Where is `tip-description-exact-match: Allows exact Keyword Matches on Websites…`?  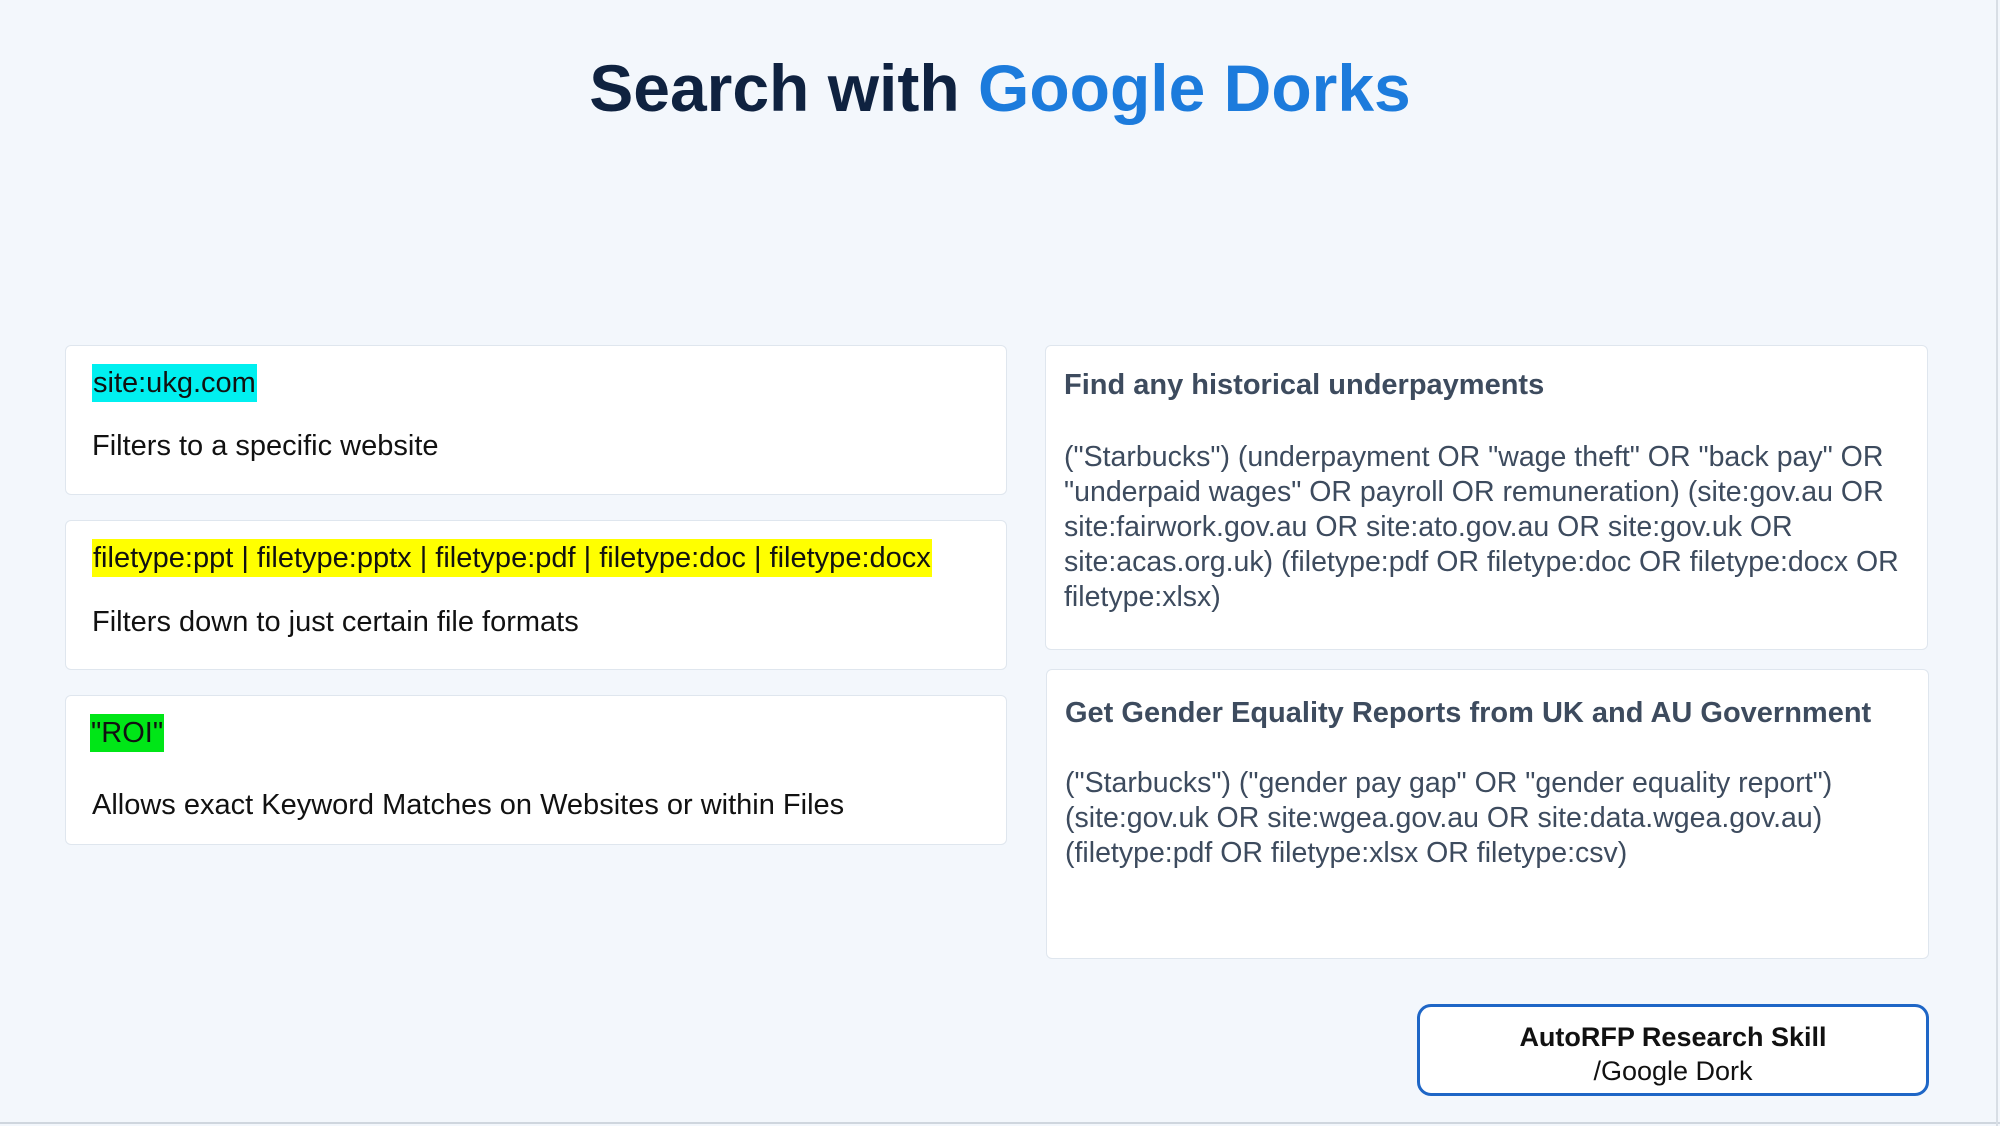
tip-description-exact-match: Allows exact Keyword Matches on Websites… is located at coordinates (468, 805).